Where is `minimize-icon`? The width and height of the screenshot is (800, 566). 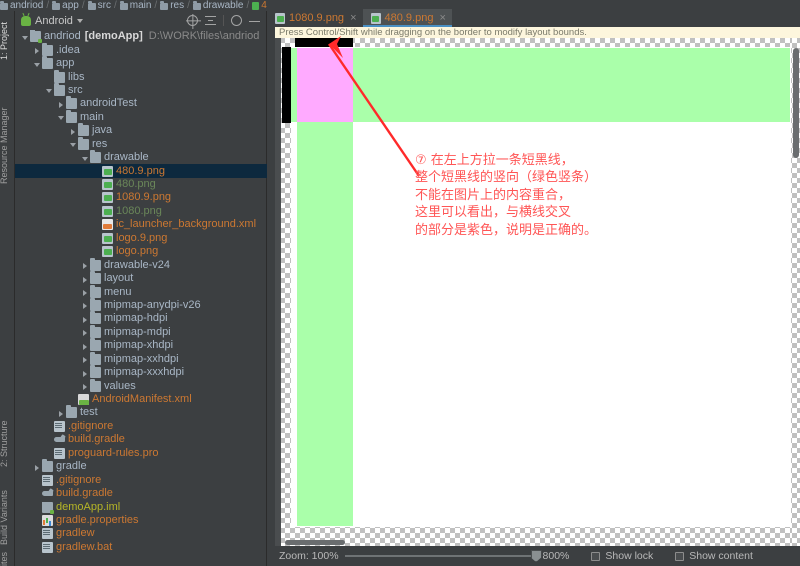 minimize-icon is located at coordinates (254, 20).